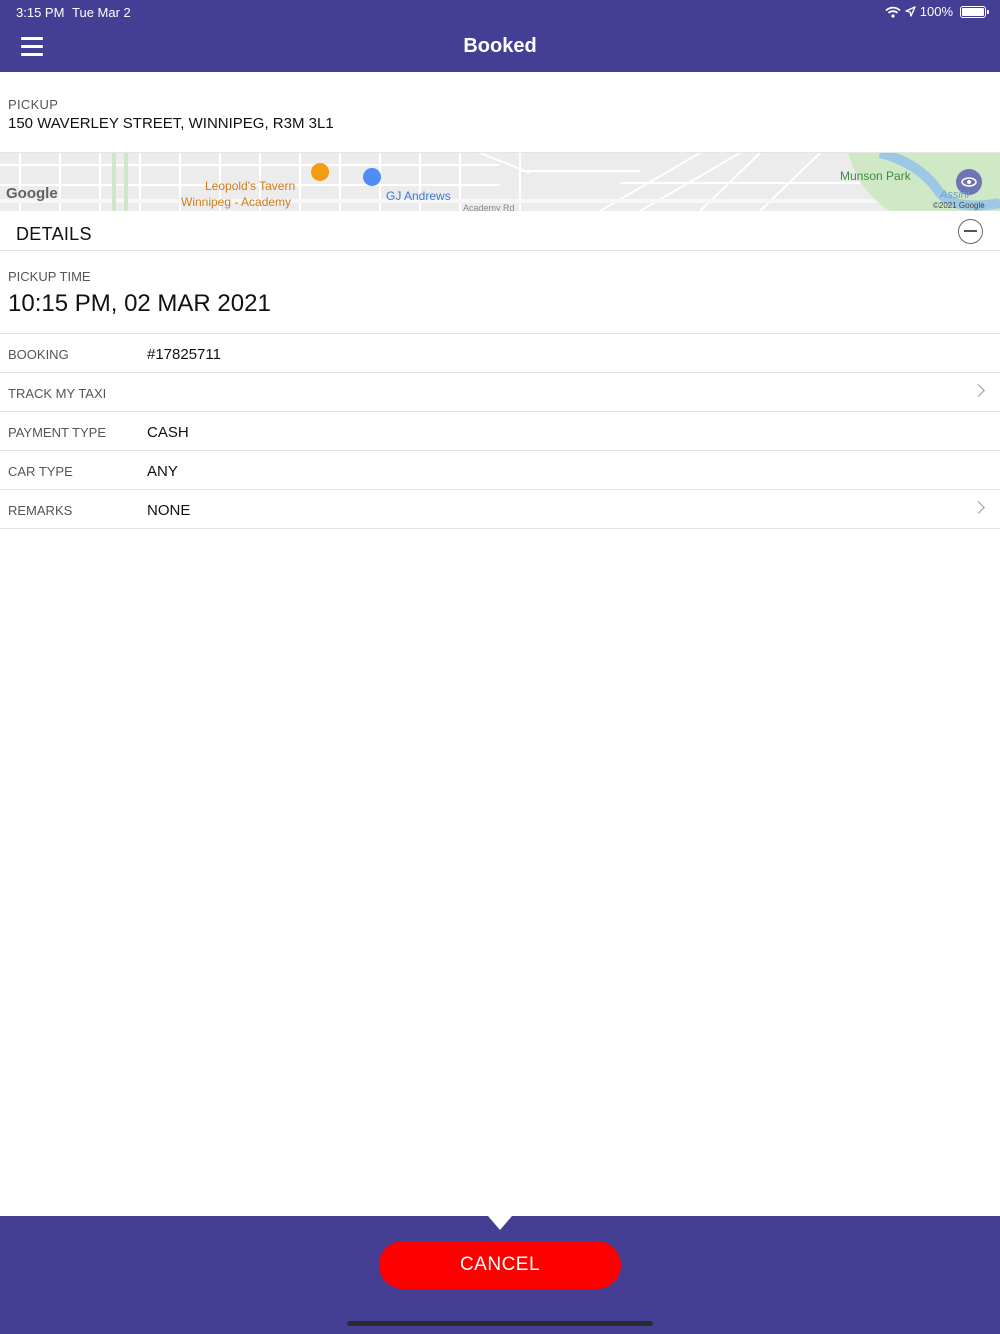 Image resolution: width=1000 pixels, height=1334 pixels. Describe the element at coordinates (57, 393) in the screenshot. I see `track-my-taxi-label: TRACK MY TAXI` at that location.